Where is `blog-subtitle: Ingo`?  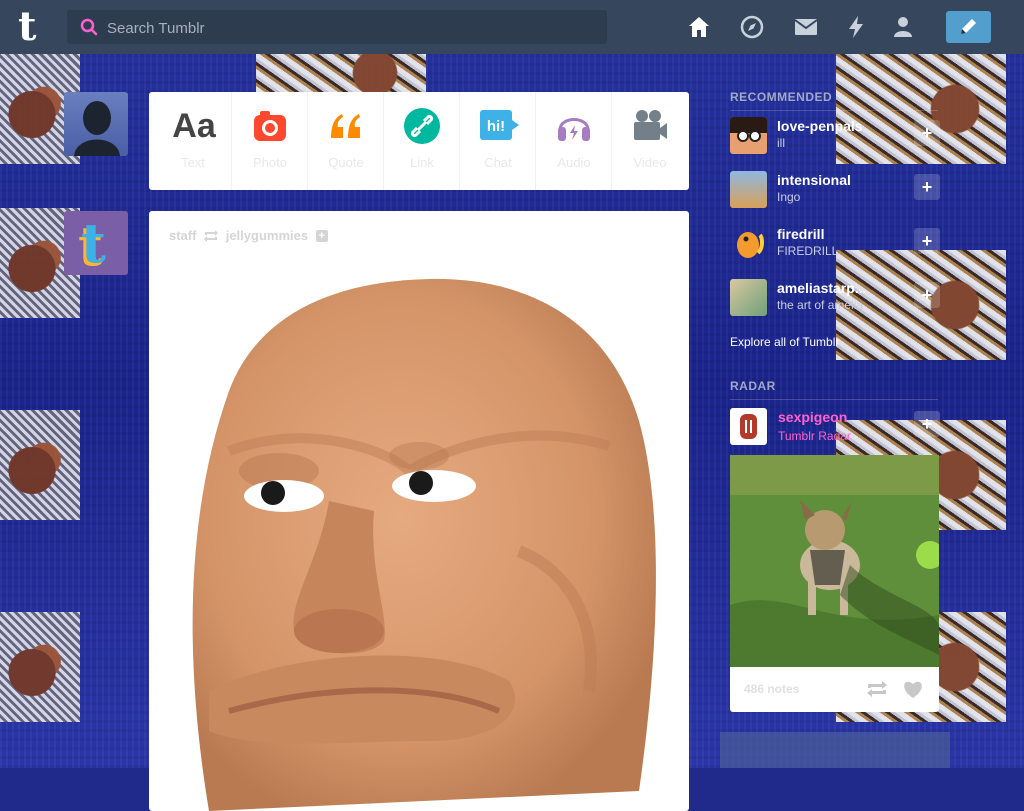
blog-subtitle: Ingo is located at coordinates (789, 197).